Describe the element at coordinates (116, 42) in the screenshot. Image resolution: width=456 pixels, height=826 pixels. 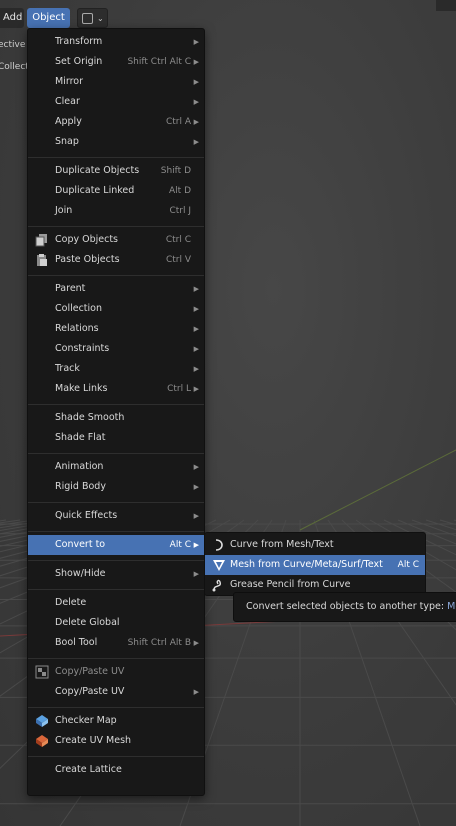
I see `menu-item-transform: Transform ▶` at that location.